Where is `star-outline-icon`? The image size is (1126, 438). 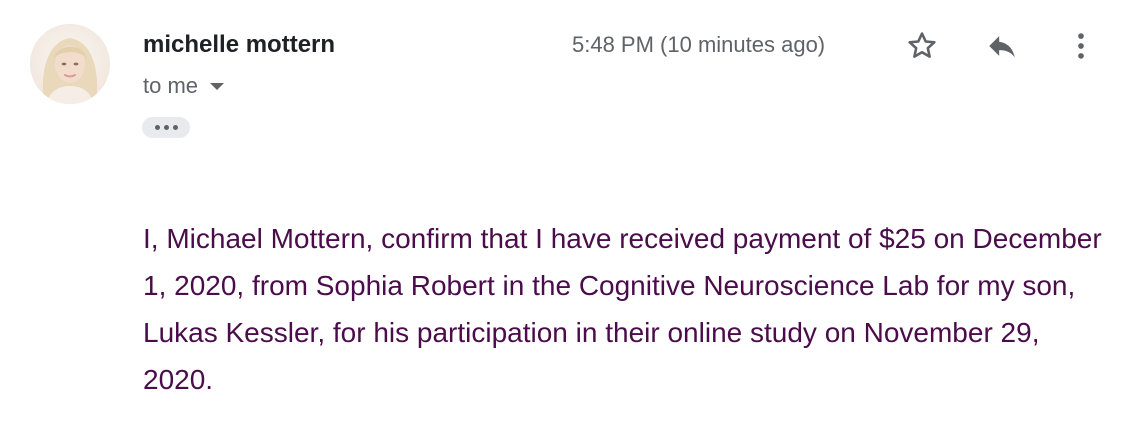 star-outline-icon is located at coordinates (922, 45).